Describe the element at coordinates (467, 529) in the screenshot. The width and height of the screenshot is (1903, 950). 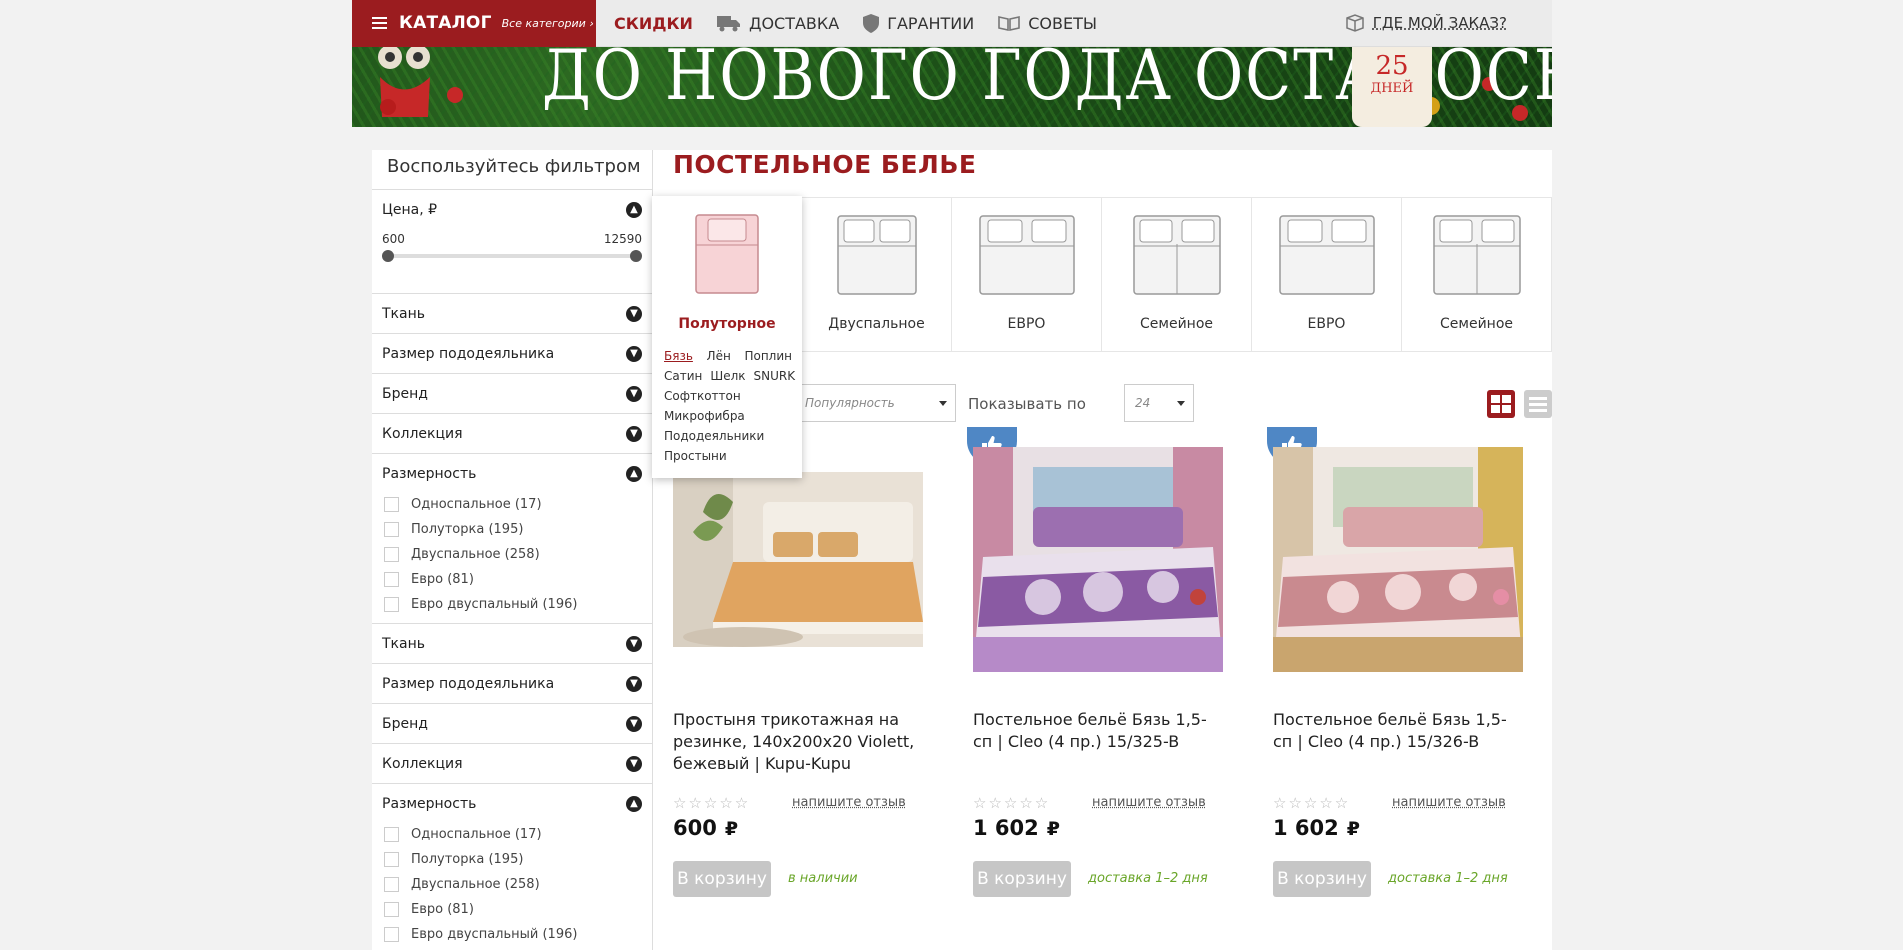
I see `checkbox-label: Полуторка (195)` at that location.